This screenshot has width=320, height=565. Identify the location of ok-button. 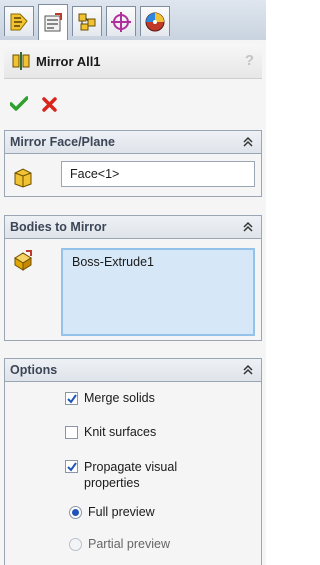
(19, 104).